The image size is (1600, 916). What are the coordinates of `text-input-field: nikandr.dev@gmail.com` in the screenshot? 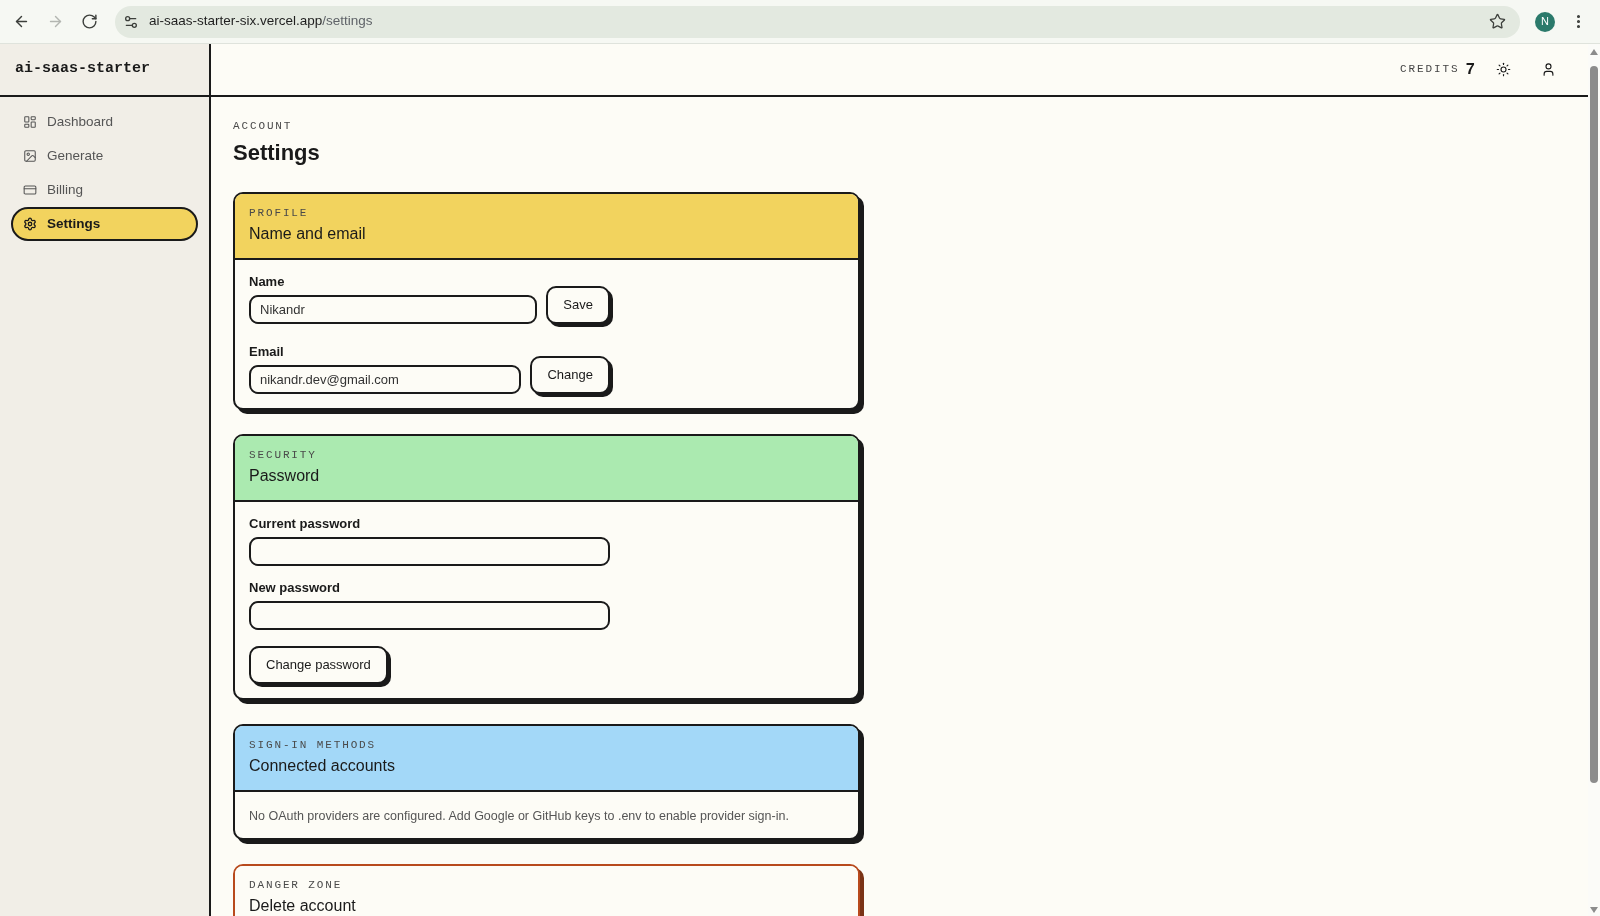 It's located at (385, 379).